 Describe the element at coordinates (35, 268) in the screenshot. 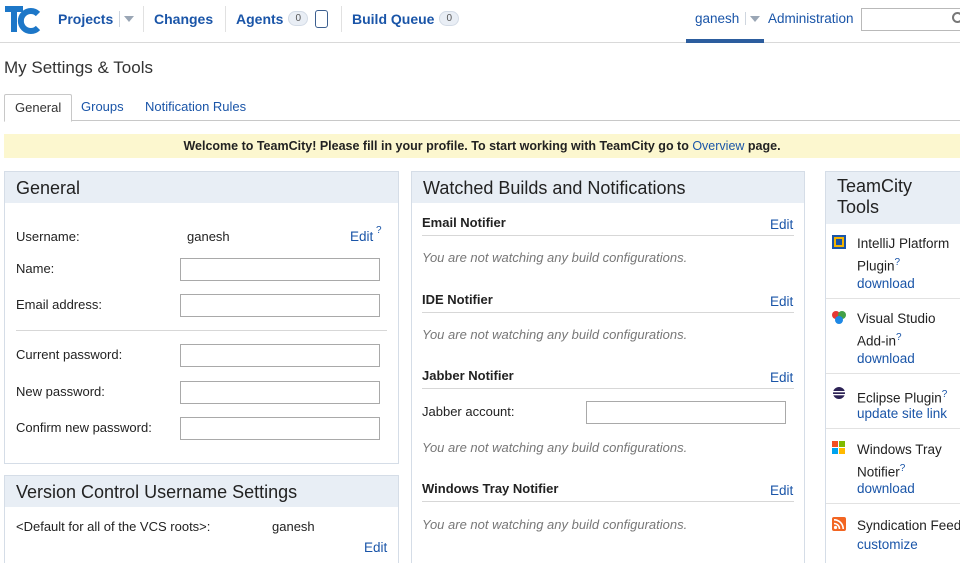

I see `name-label: Name:` at that location.